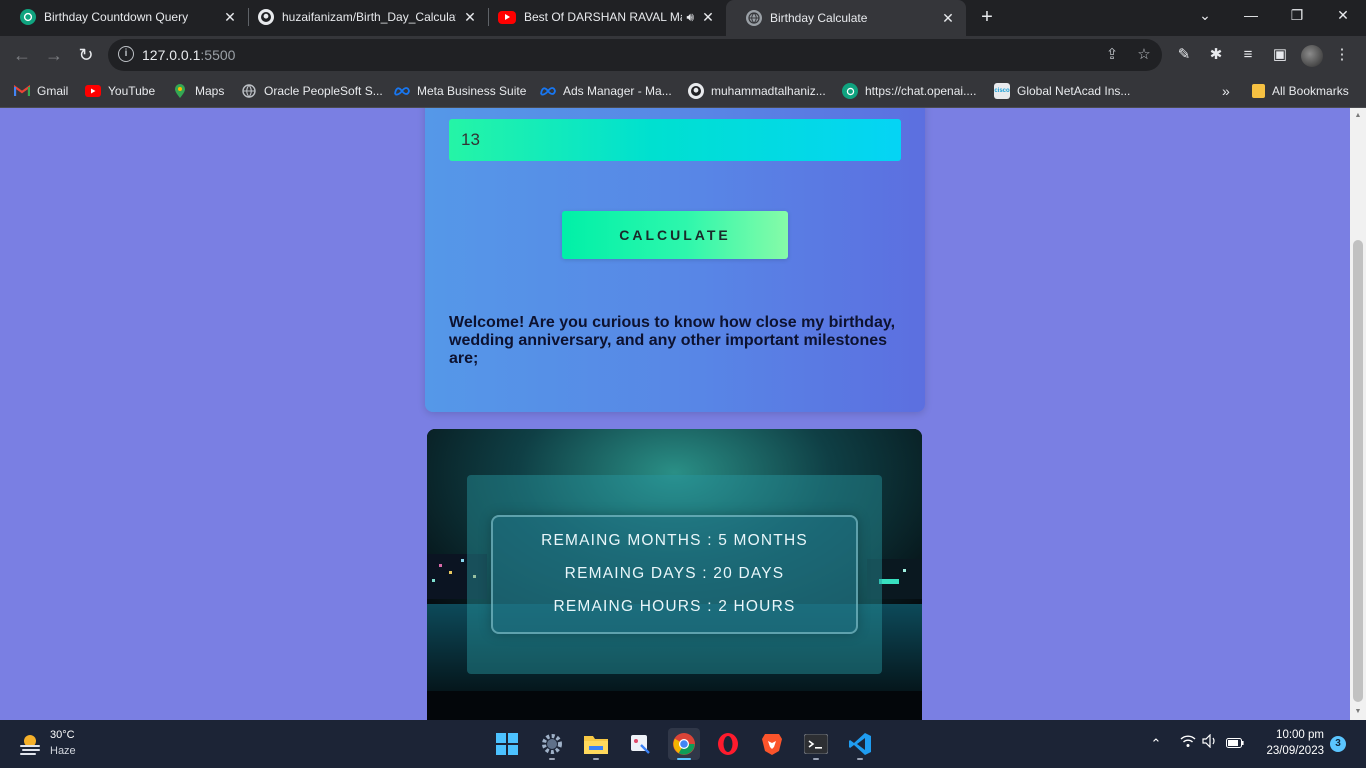 The height and width of the screenshot is (768, 1366). What do you see at coordinates (116, 17) in the screenshot?
I see `tab-title: Birthday Countdown Query` at bounding box center [116, 17].